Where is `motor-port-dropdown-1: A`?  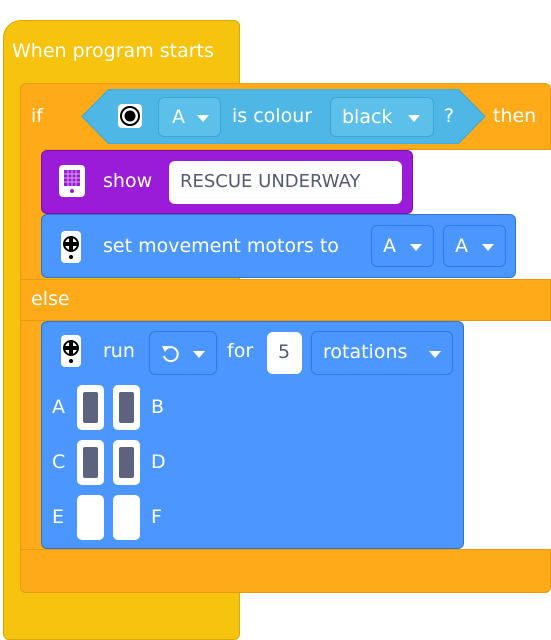
motor-port-dropdown-1: A is located at coordinates (402, 246).